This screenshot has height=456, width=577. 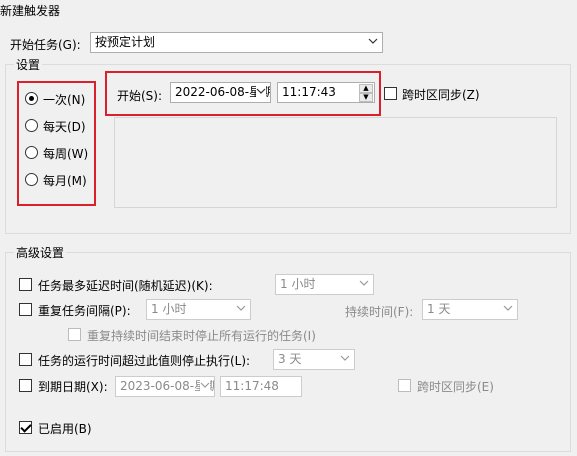 I want to click on repeat-duration-value: 1 天, so click(x=439, y=309).